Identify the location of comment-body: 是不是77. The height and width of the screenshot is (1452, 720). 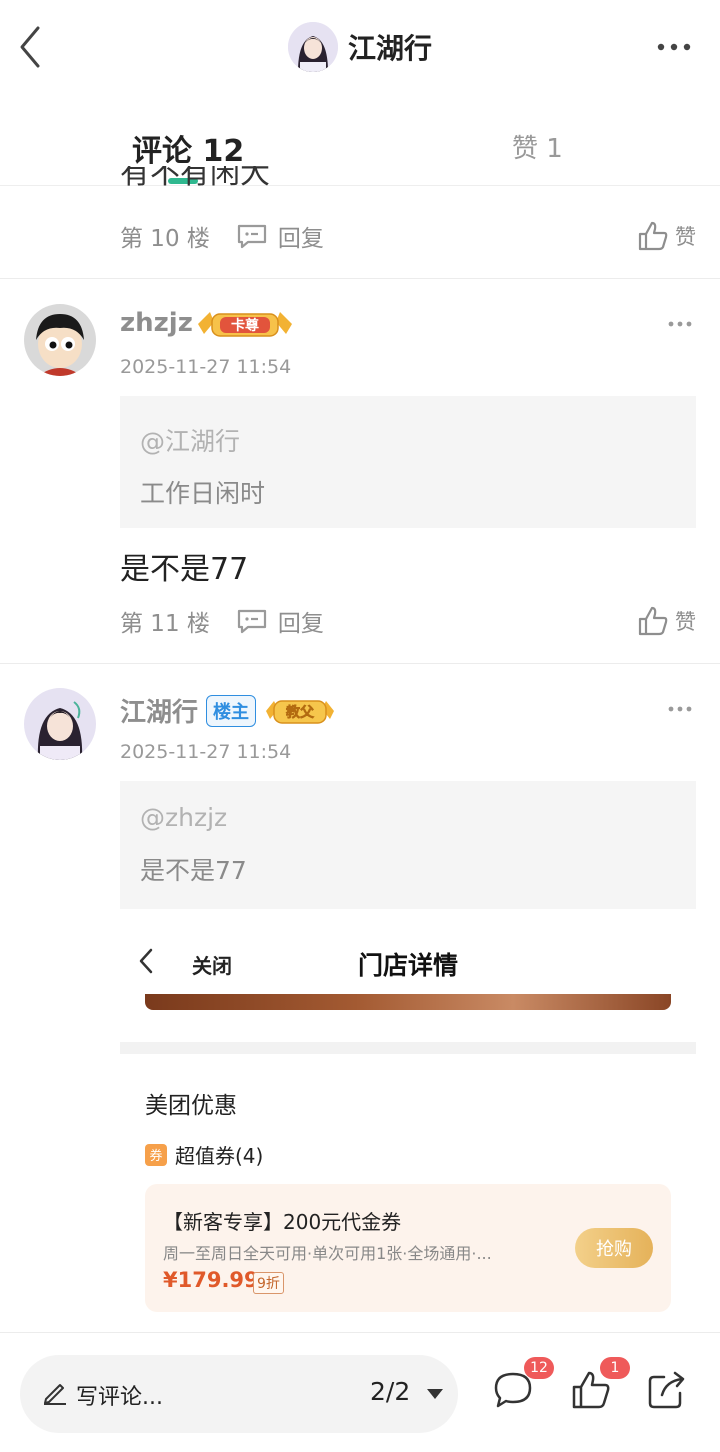
(184, 569).